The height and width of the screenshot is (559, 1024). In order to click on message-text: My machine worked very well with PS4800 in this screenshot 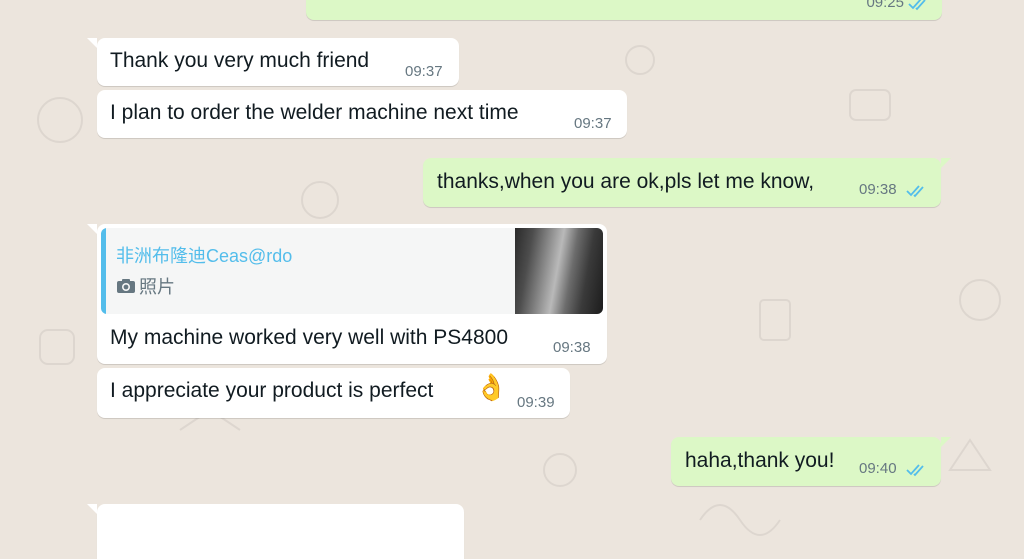, I will do `click(309, 337)`.